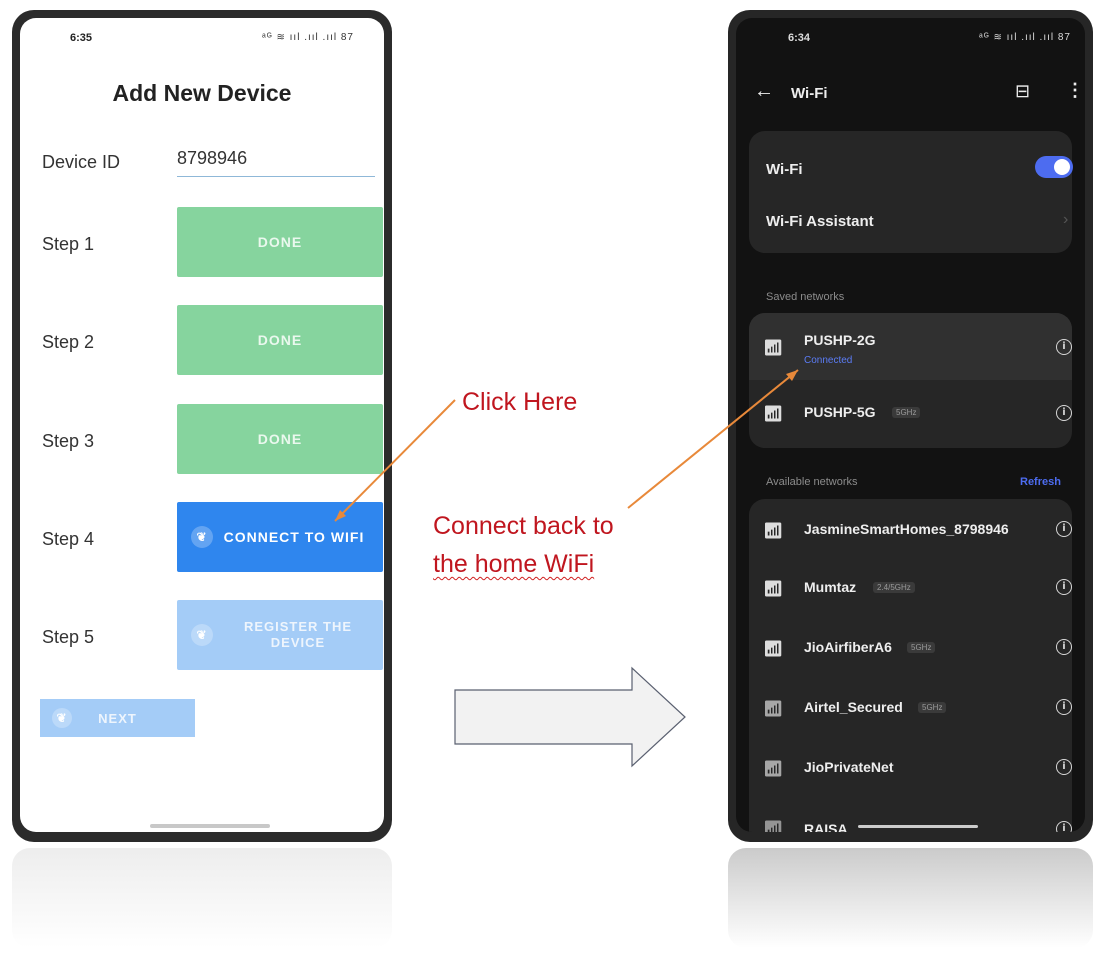 The width and height of the screenshot is (1110, 957). I want to click on arrow-line-connect-back, so click(713, 439).